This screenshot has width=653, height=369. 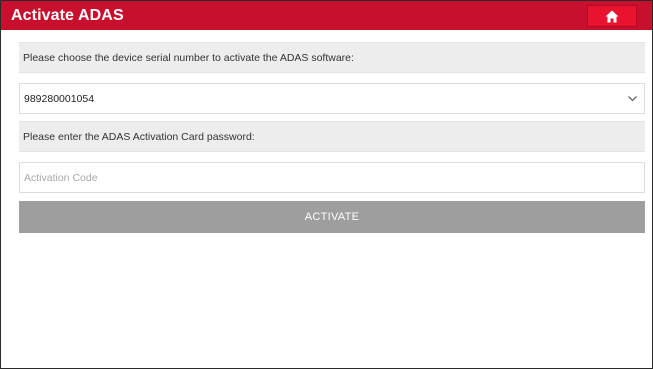 I want to click on serial-number-dropdown: 989280001054, so click(x=332, y=98).